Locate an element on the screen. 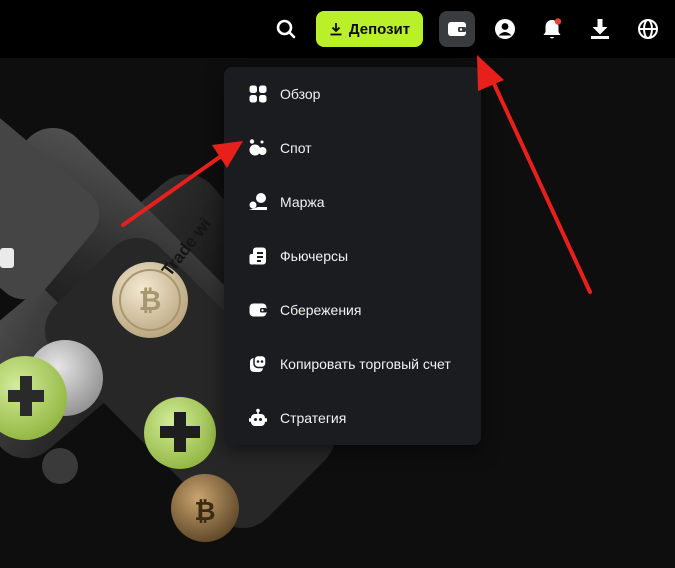 This screenshot has height=568, width=675. menu-item-label: Спот is located at coordinates (296, 148).